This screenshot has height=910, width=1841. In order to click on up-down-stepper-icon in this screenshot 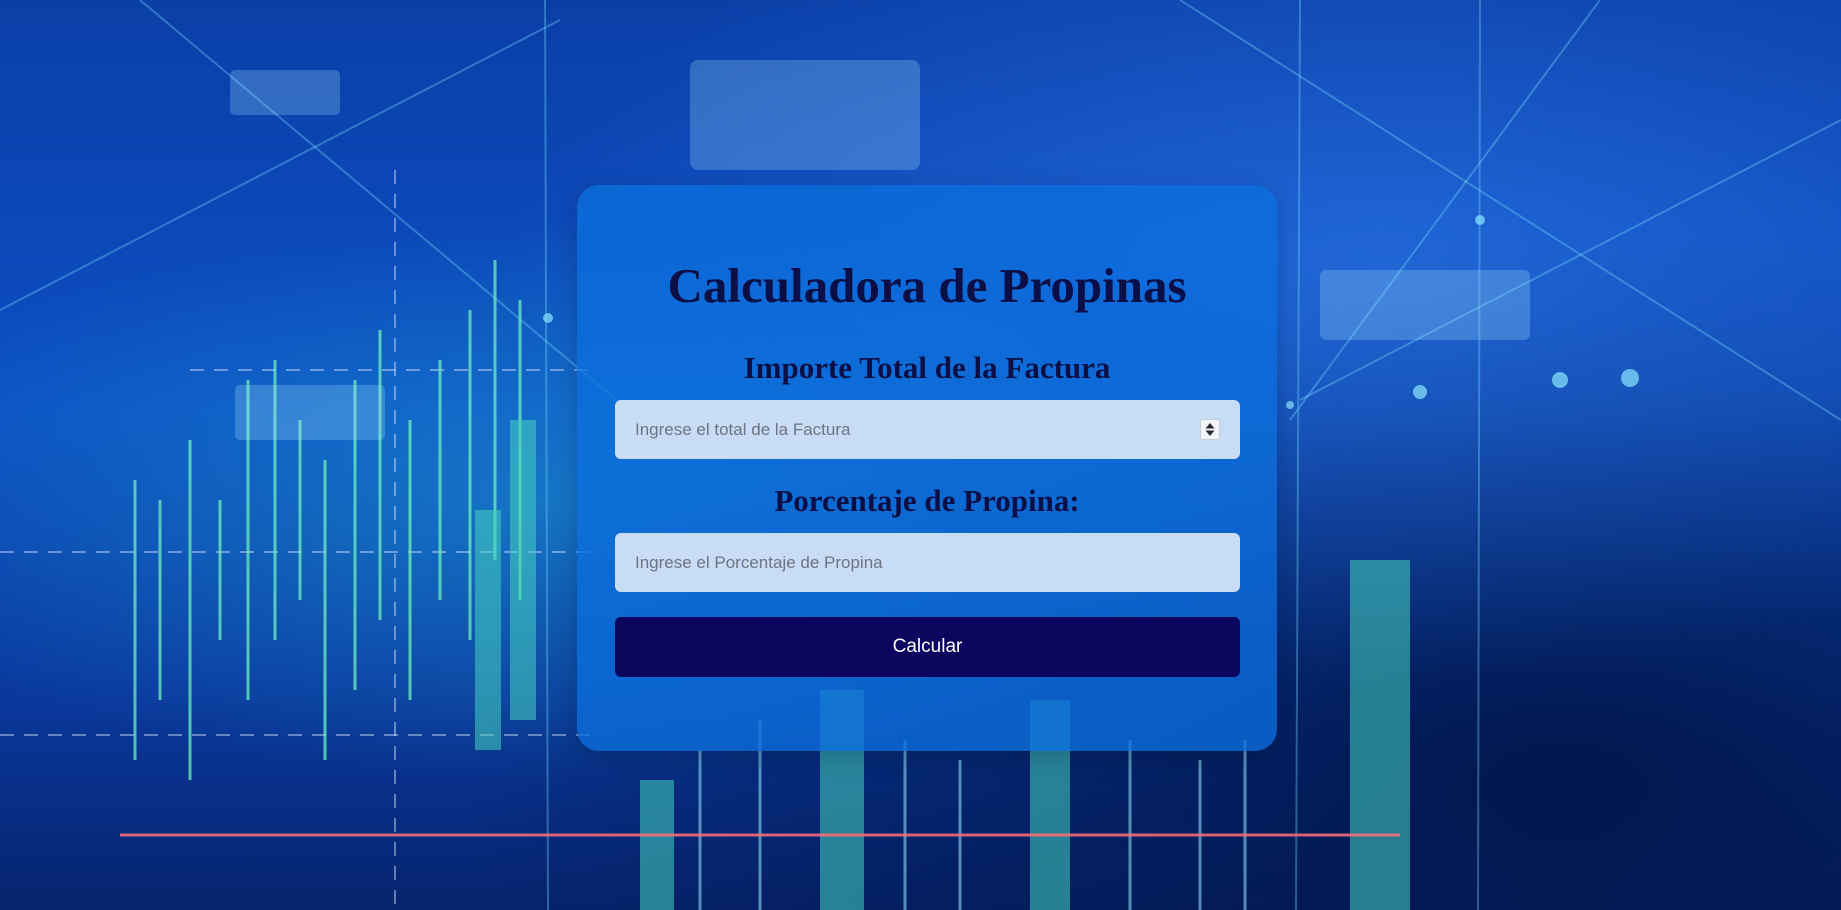, I will do `click(1210, 429)`.